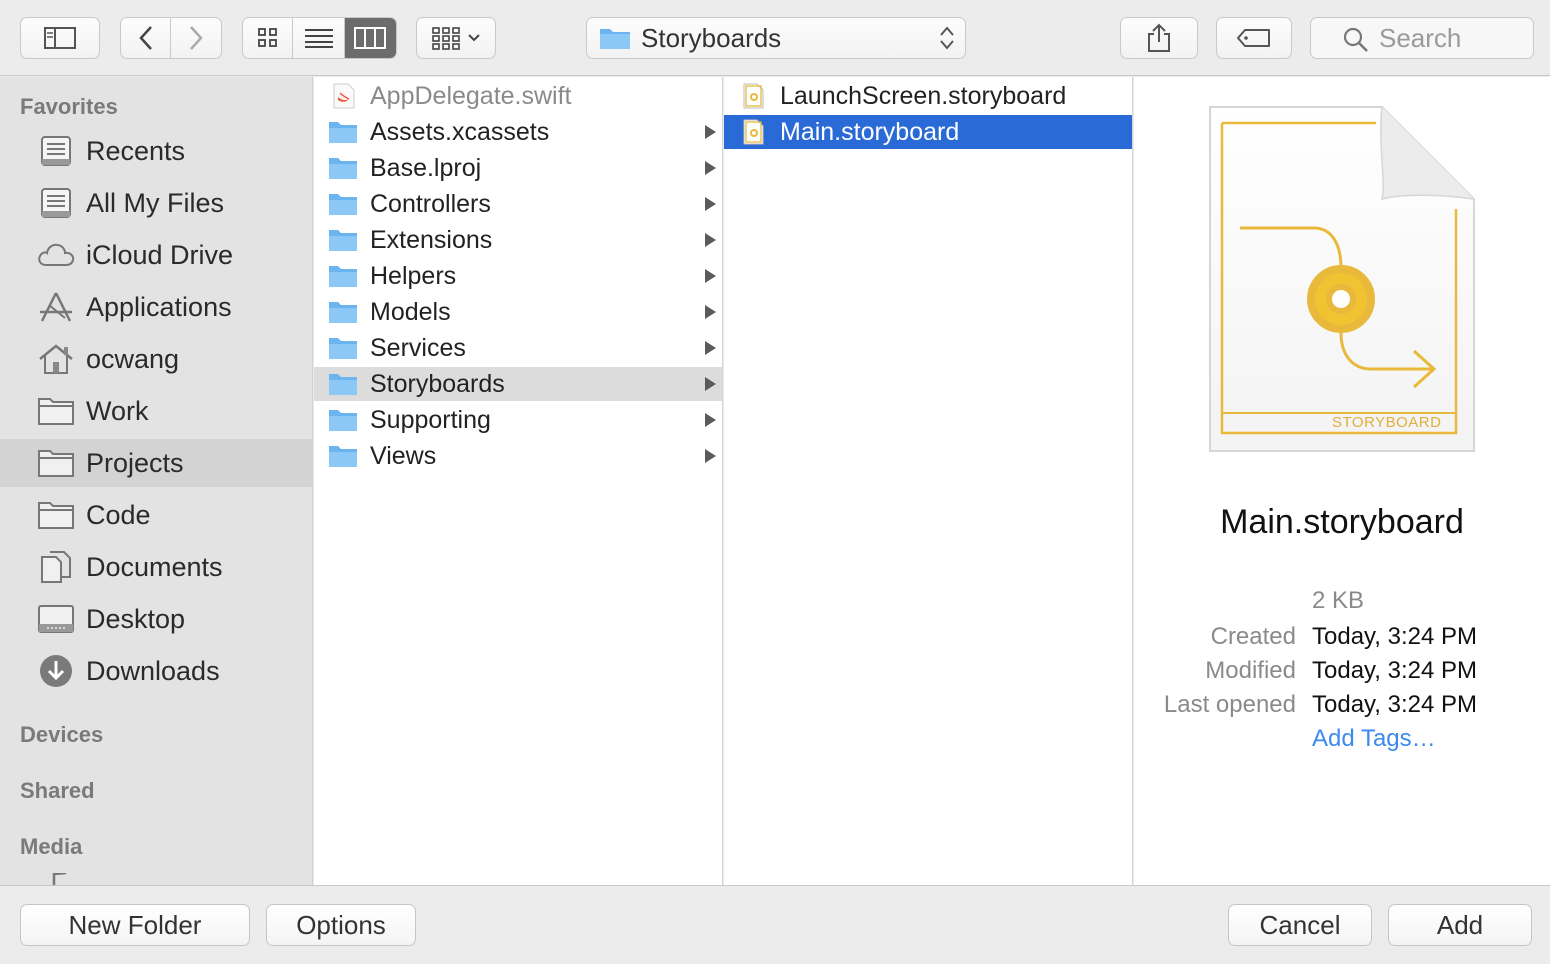 Image resolution: width=1550 pixels, height=964 pixels. What do you see at coordinates (156, 567) in the screenshot?
I see `sidebar-item-documents: Documents` at bounding box center [156, 567].